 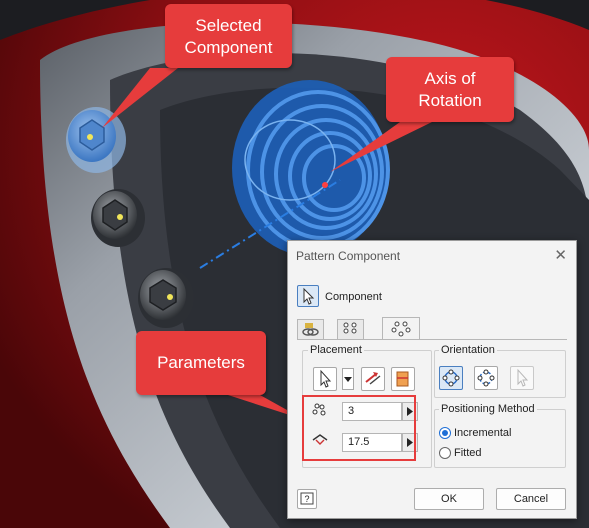 What do you see at coordinates (450, 100) in the screenshot?
I see `axis-of-rotation-line-2: Rotation` at bounding box center [450, 100].